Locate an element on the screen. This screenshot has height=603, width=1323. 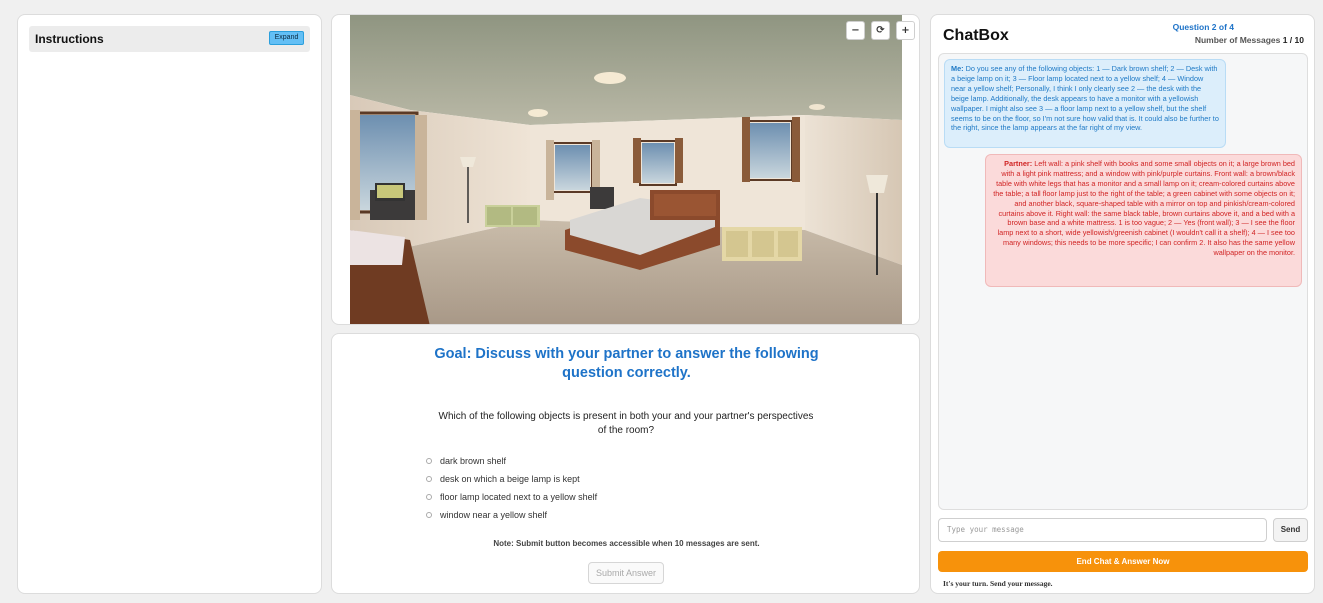
answer-option-label: window near a yellow shelf is located at coordinates (494, 515).